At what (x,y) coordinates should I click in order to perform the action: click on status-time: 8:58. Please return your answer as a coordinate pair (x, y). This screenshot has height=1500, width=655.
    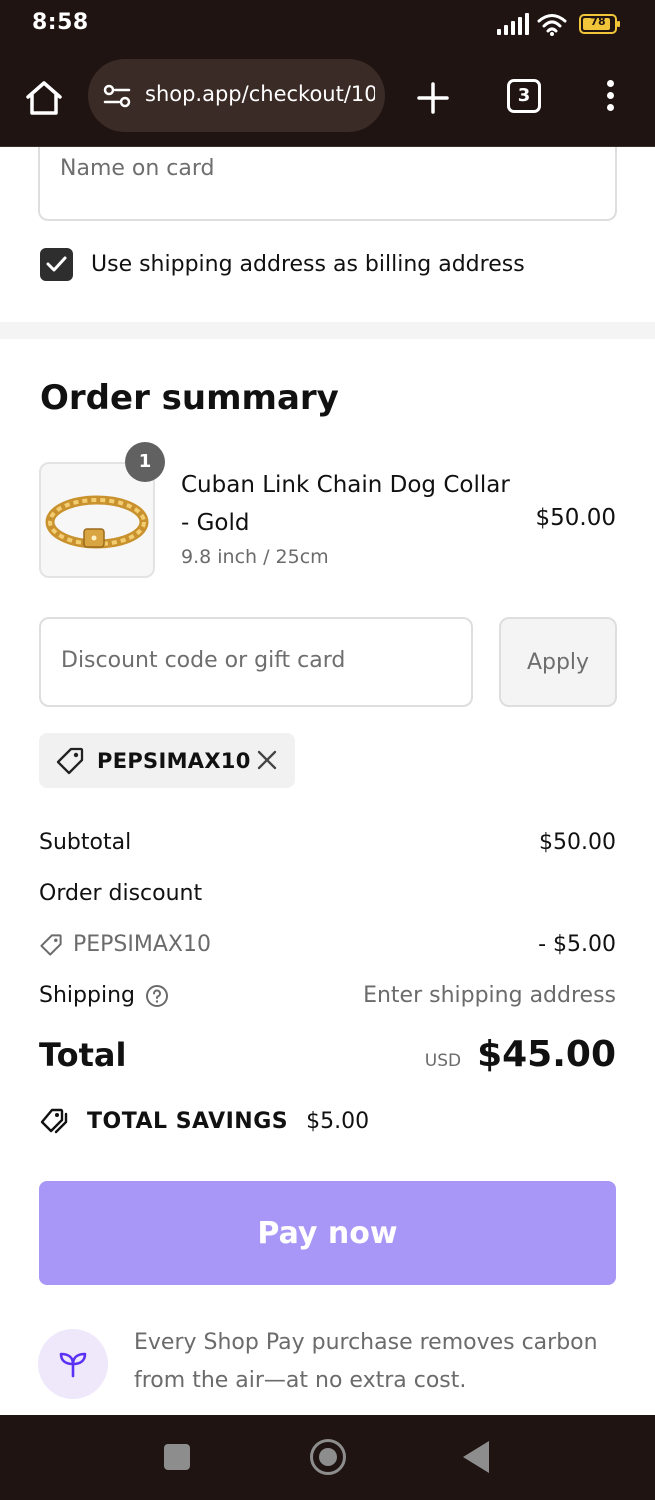
    Looking at the image, I should click on (60, 22).